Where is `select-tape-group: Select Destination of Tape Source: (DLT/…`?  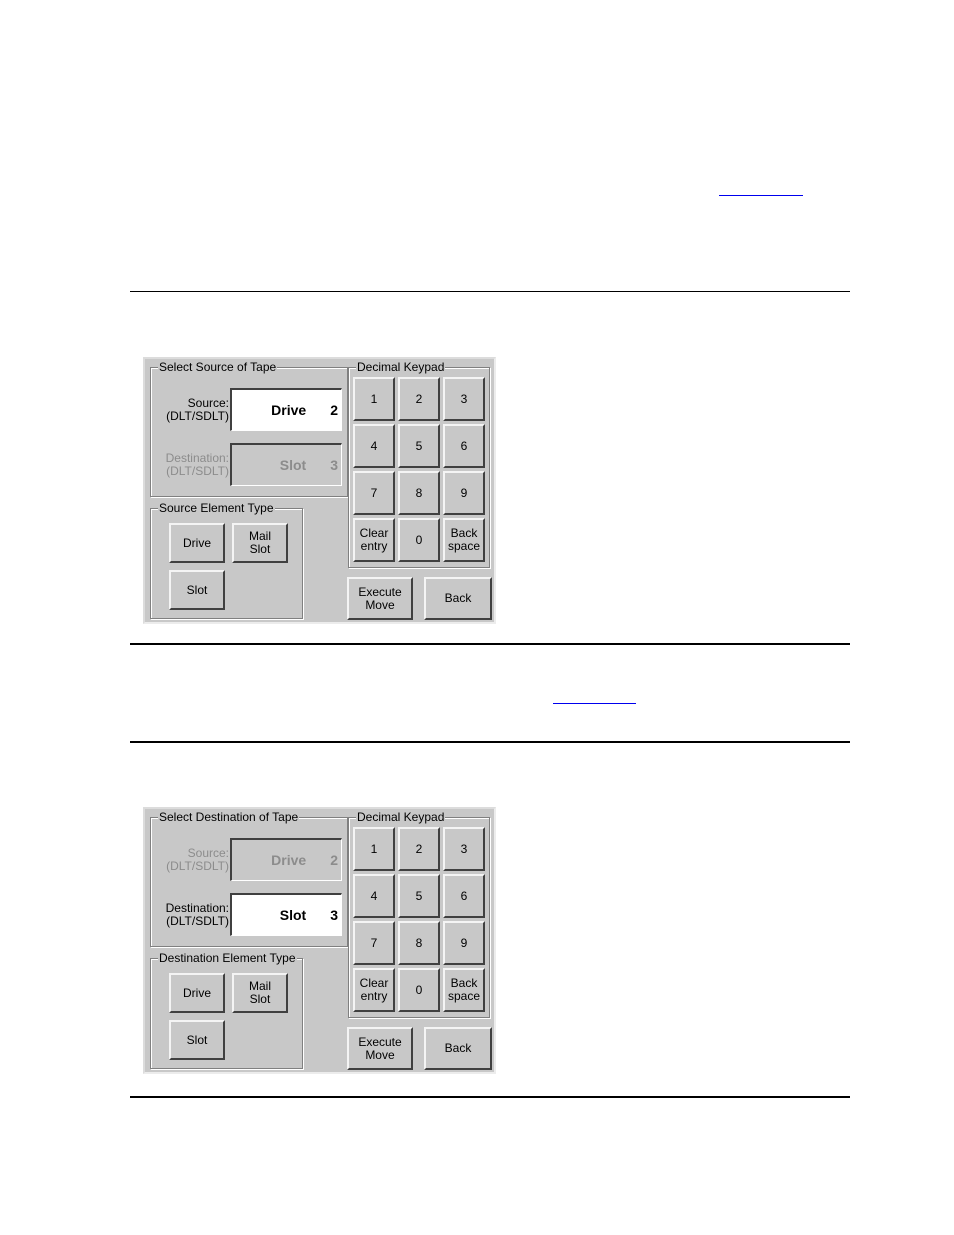 select-tape-group: Select Destination of Tape Source: (DLT/… is located at coordinates (249, 878).